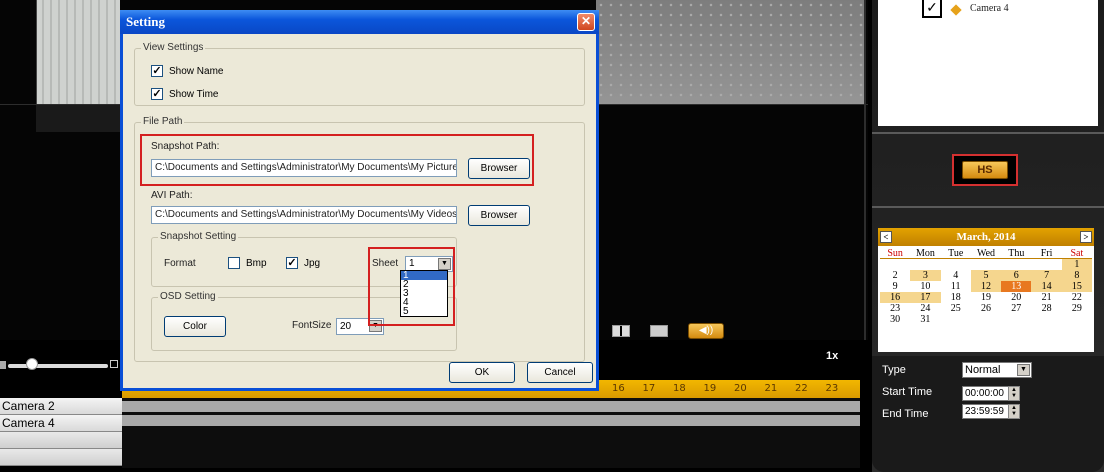 The width and height of the screenshot is (1104, 472). I want to click on calendar-day: 21, so click(1046, 297).